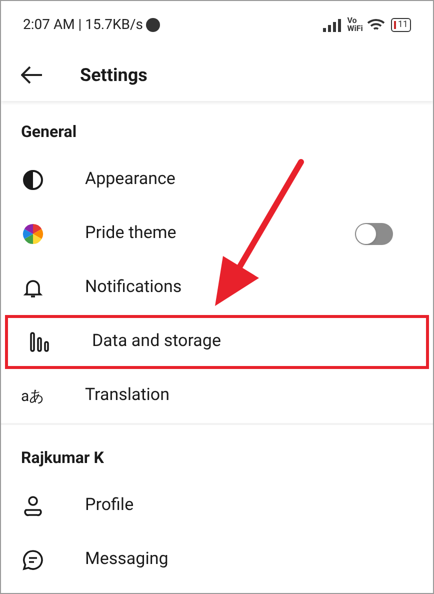  What do you see at coordinates (33, 506) in the screenshot?
I see `person-icon` at bounding box center [33, 506].